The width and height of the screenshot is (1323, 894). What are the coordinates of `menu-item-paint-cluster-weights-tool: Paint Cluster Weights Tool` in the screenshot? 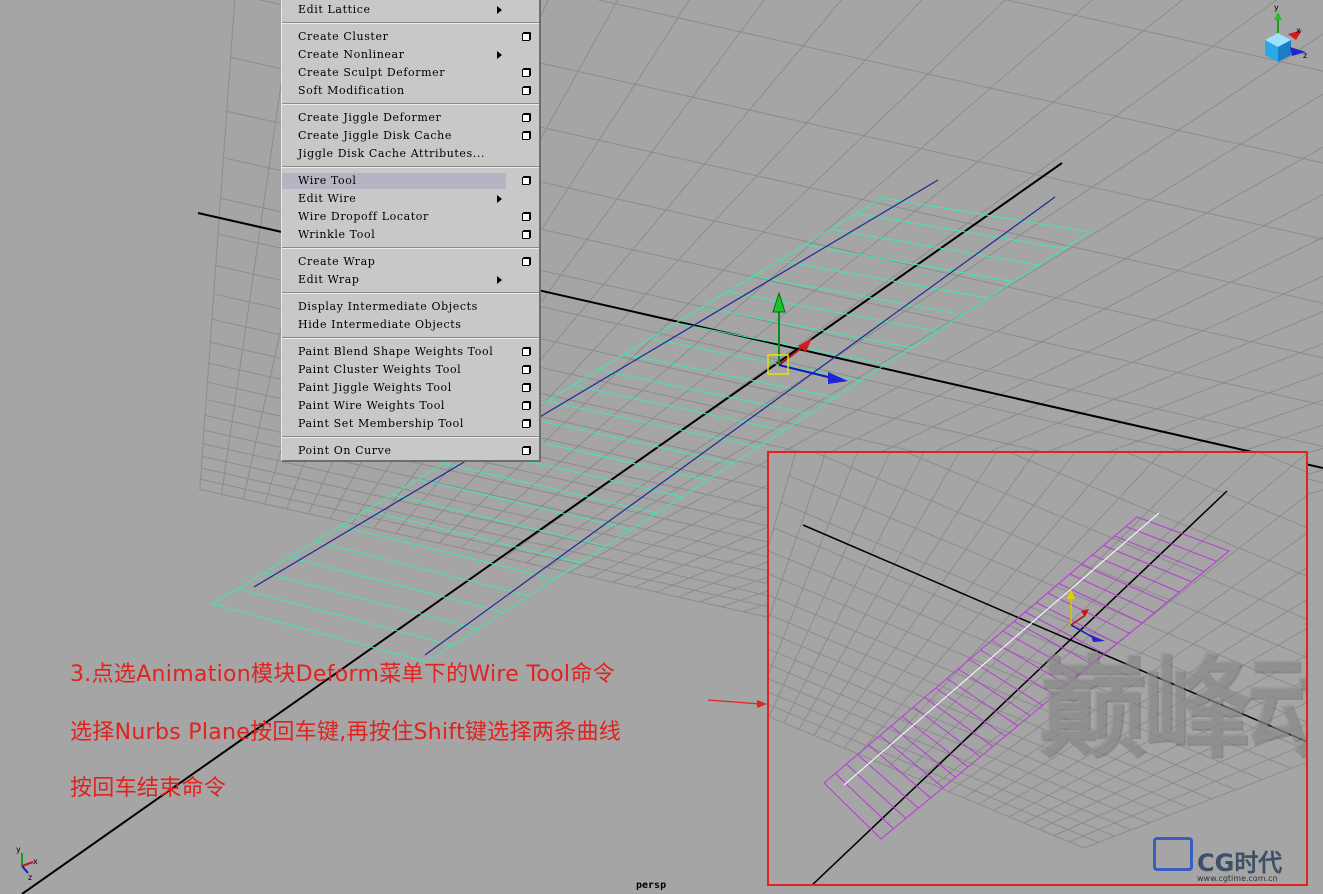 It's located at (394, 370).